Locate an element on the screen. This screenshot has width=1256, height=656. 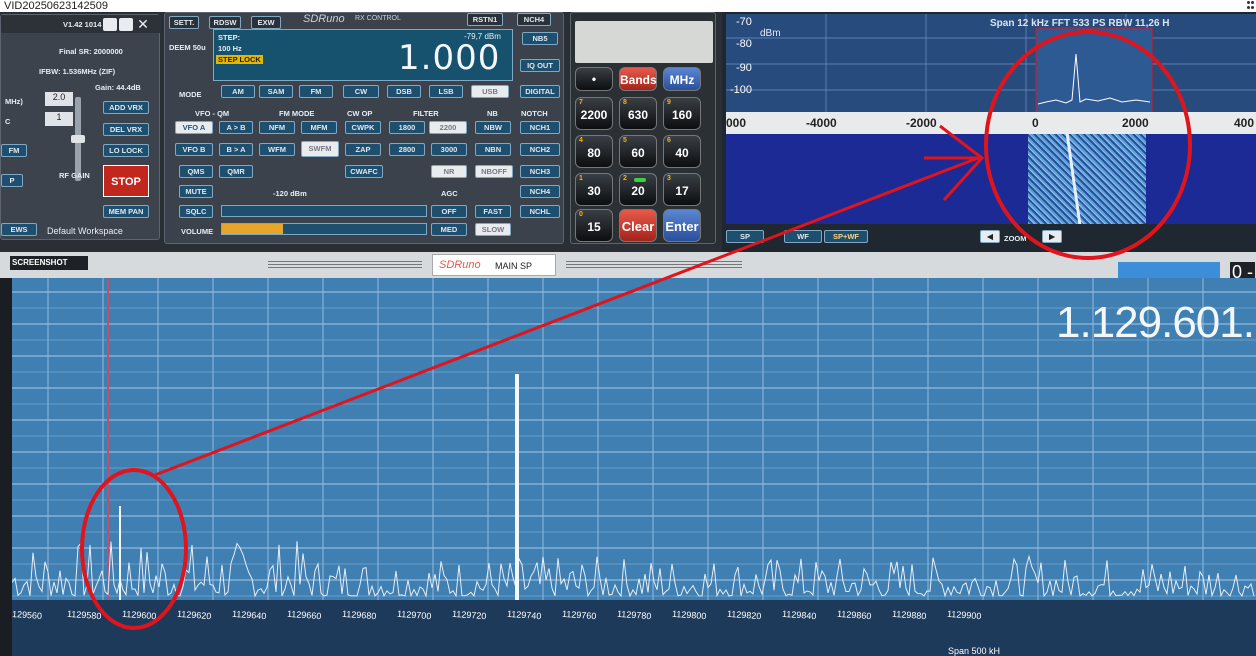
swfm-button: SWFM is located at coordinates (320, 149).